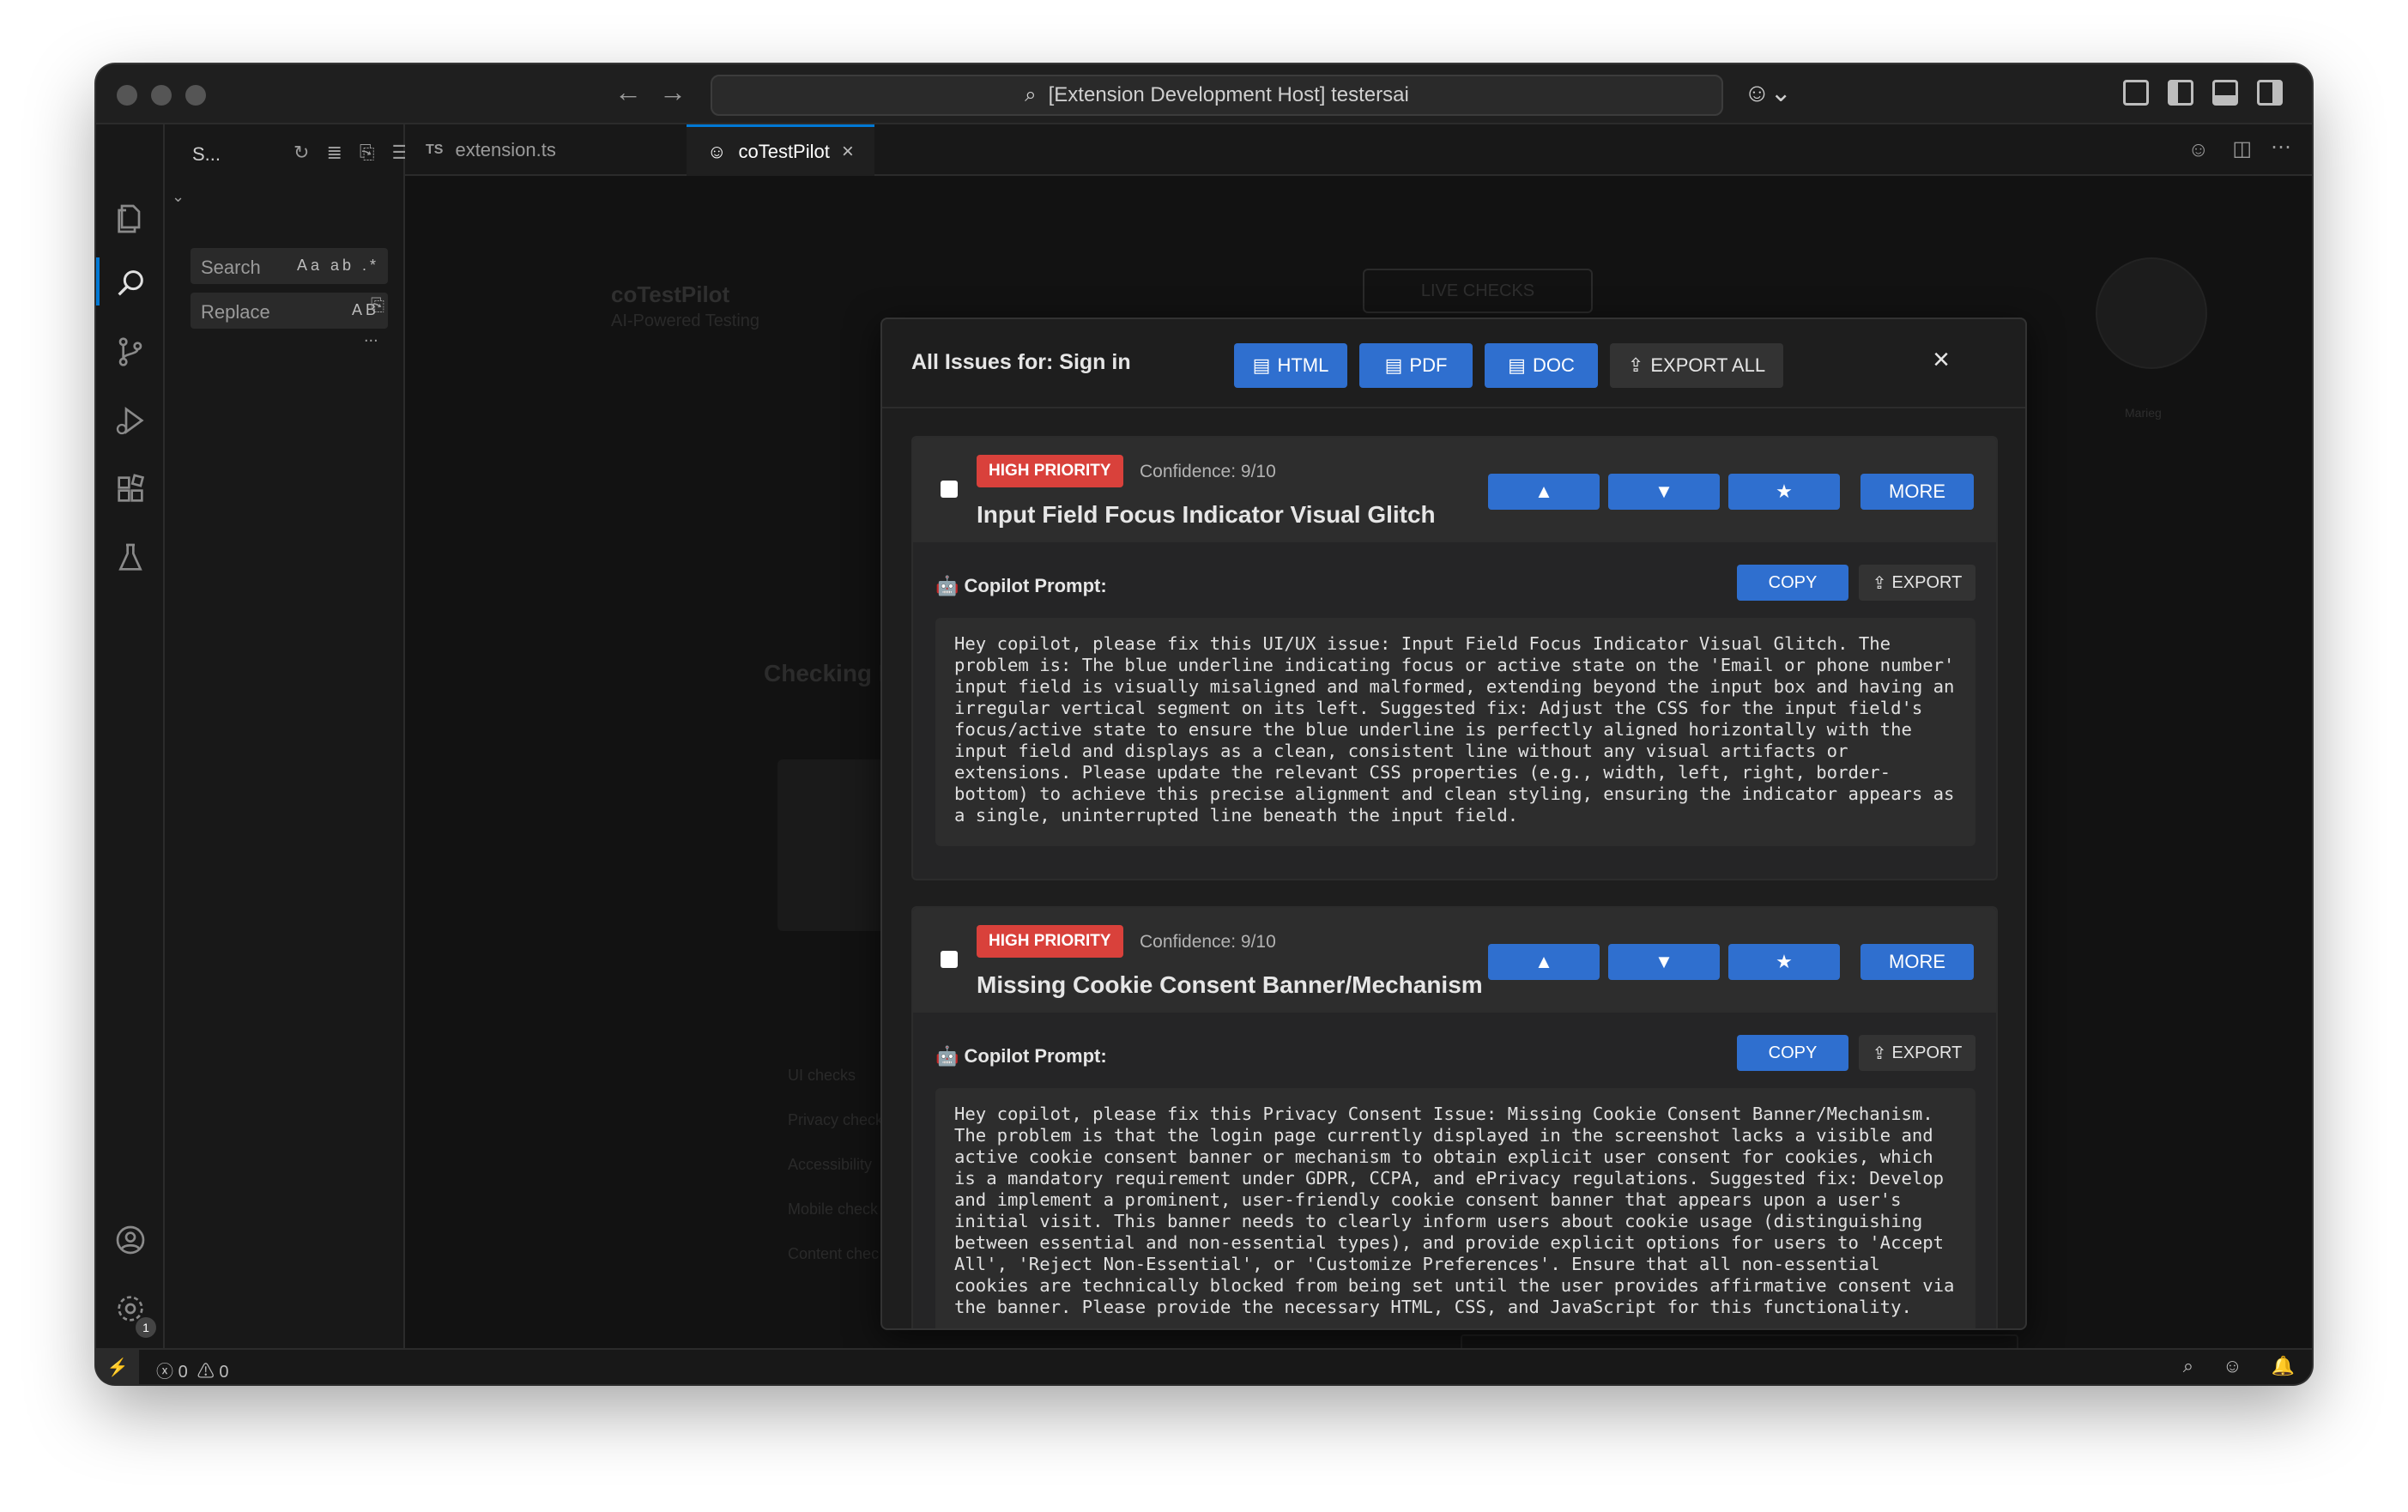 This screenshot has width=2408, height=1512. I want to click on back-arrow-icon: ←, so click(628, 92).